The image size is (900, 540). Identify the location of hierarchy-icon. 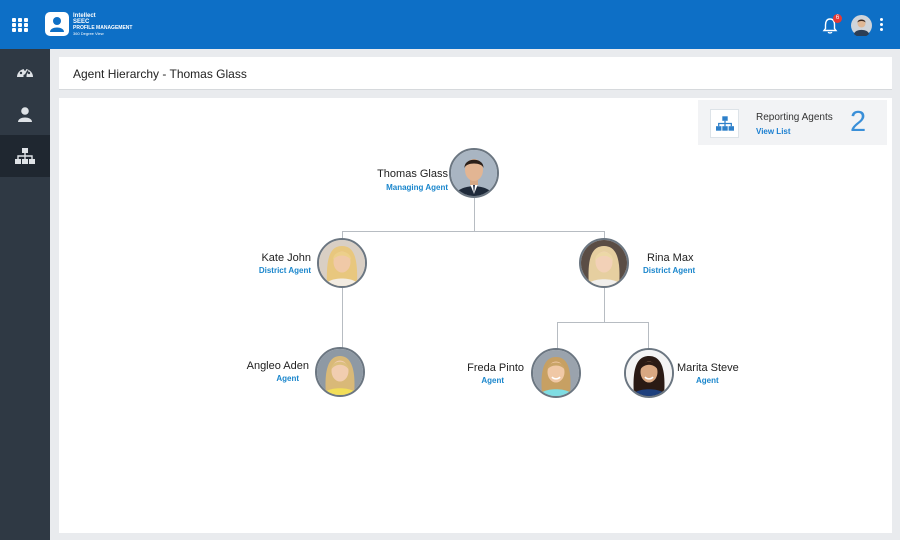
(25, 156).